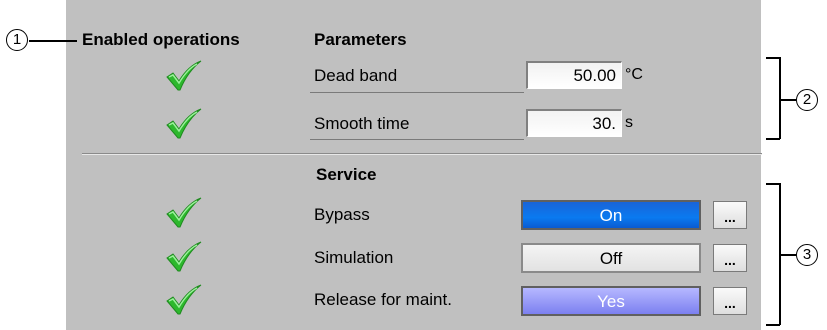 The width and height of the screenshot is (827, 330). What do you see at coordinates (773, 184) in the screenshot?
I see `callout-3-bracket-top` at bounding box center [773, 184].